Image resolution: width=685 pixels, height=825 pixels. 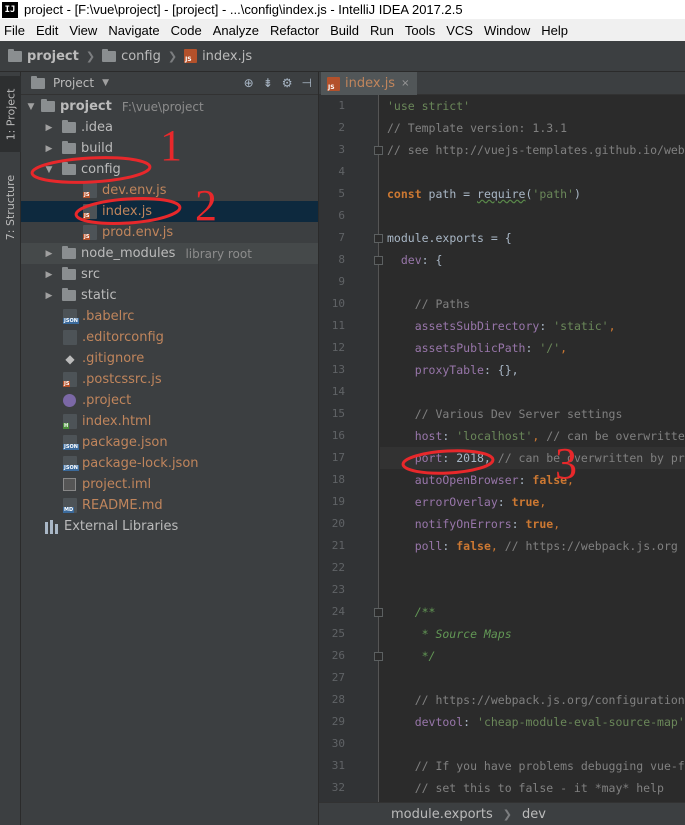 What do you see at coordinates (14, 30) in the screenshot?
I see `menu-file: File` at bounding box center [14, 30].